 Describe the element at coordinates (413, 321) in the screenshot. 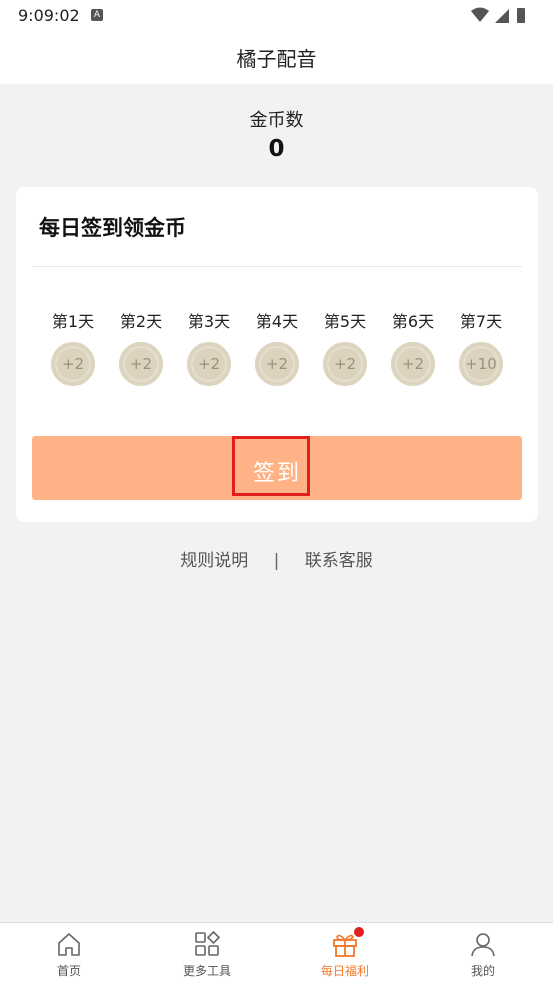

I see `day-label: 第6天` at that location.